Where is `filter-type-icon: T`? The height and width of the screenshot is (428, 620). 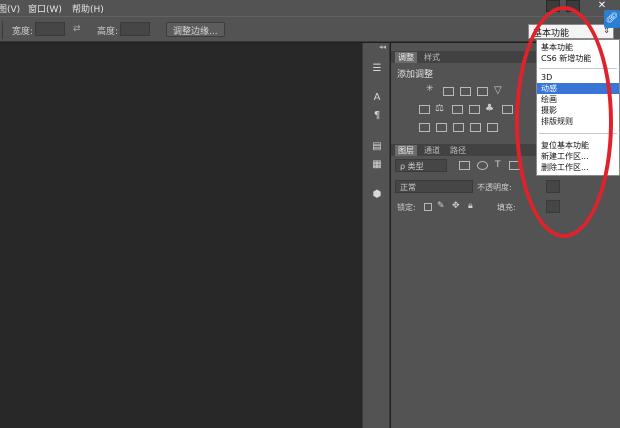 filter-type-icon: T is located at coordinates (498, 165).